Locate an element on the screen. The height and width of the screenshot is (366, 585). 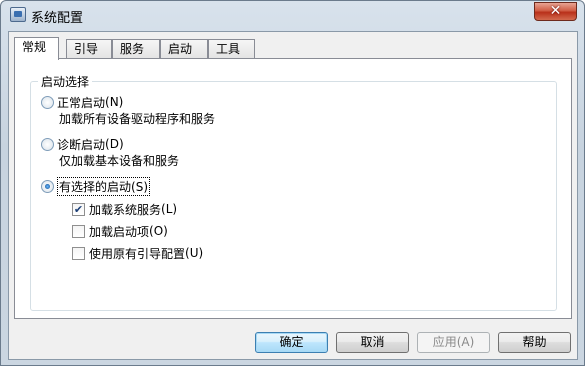
load-startup-items-checkbox is located at coordinates (78, 231).